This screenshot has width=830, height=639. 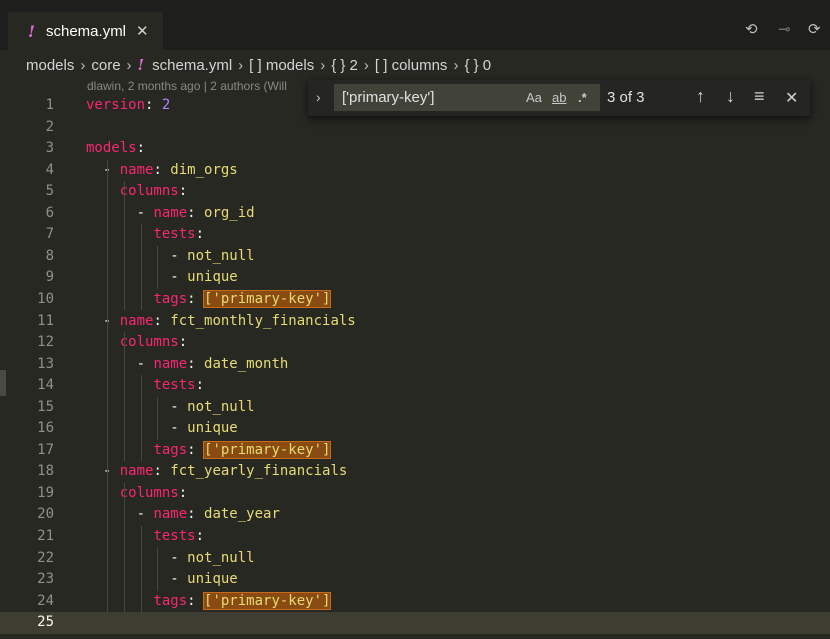 What do you see at coordinates (105, 65) in the screenshot?
I see `breadcrumb-item: core` at bounding box center [105, 65].